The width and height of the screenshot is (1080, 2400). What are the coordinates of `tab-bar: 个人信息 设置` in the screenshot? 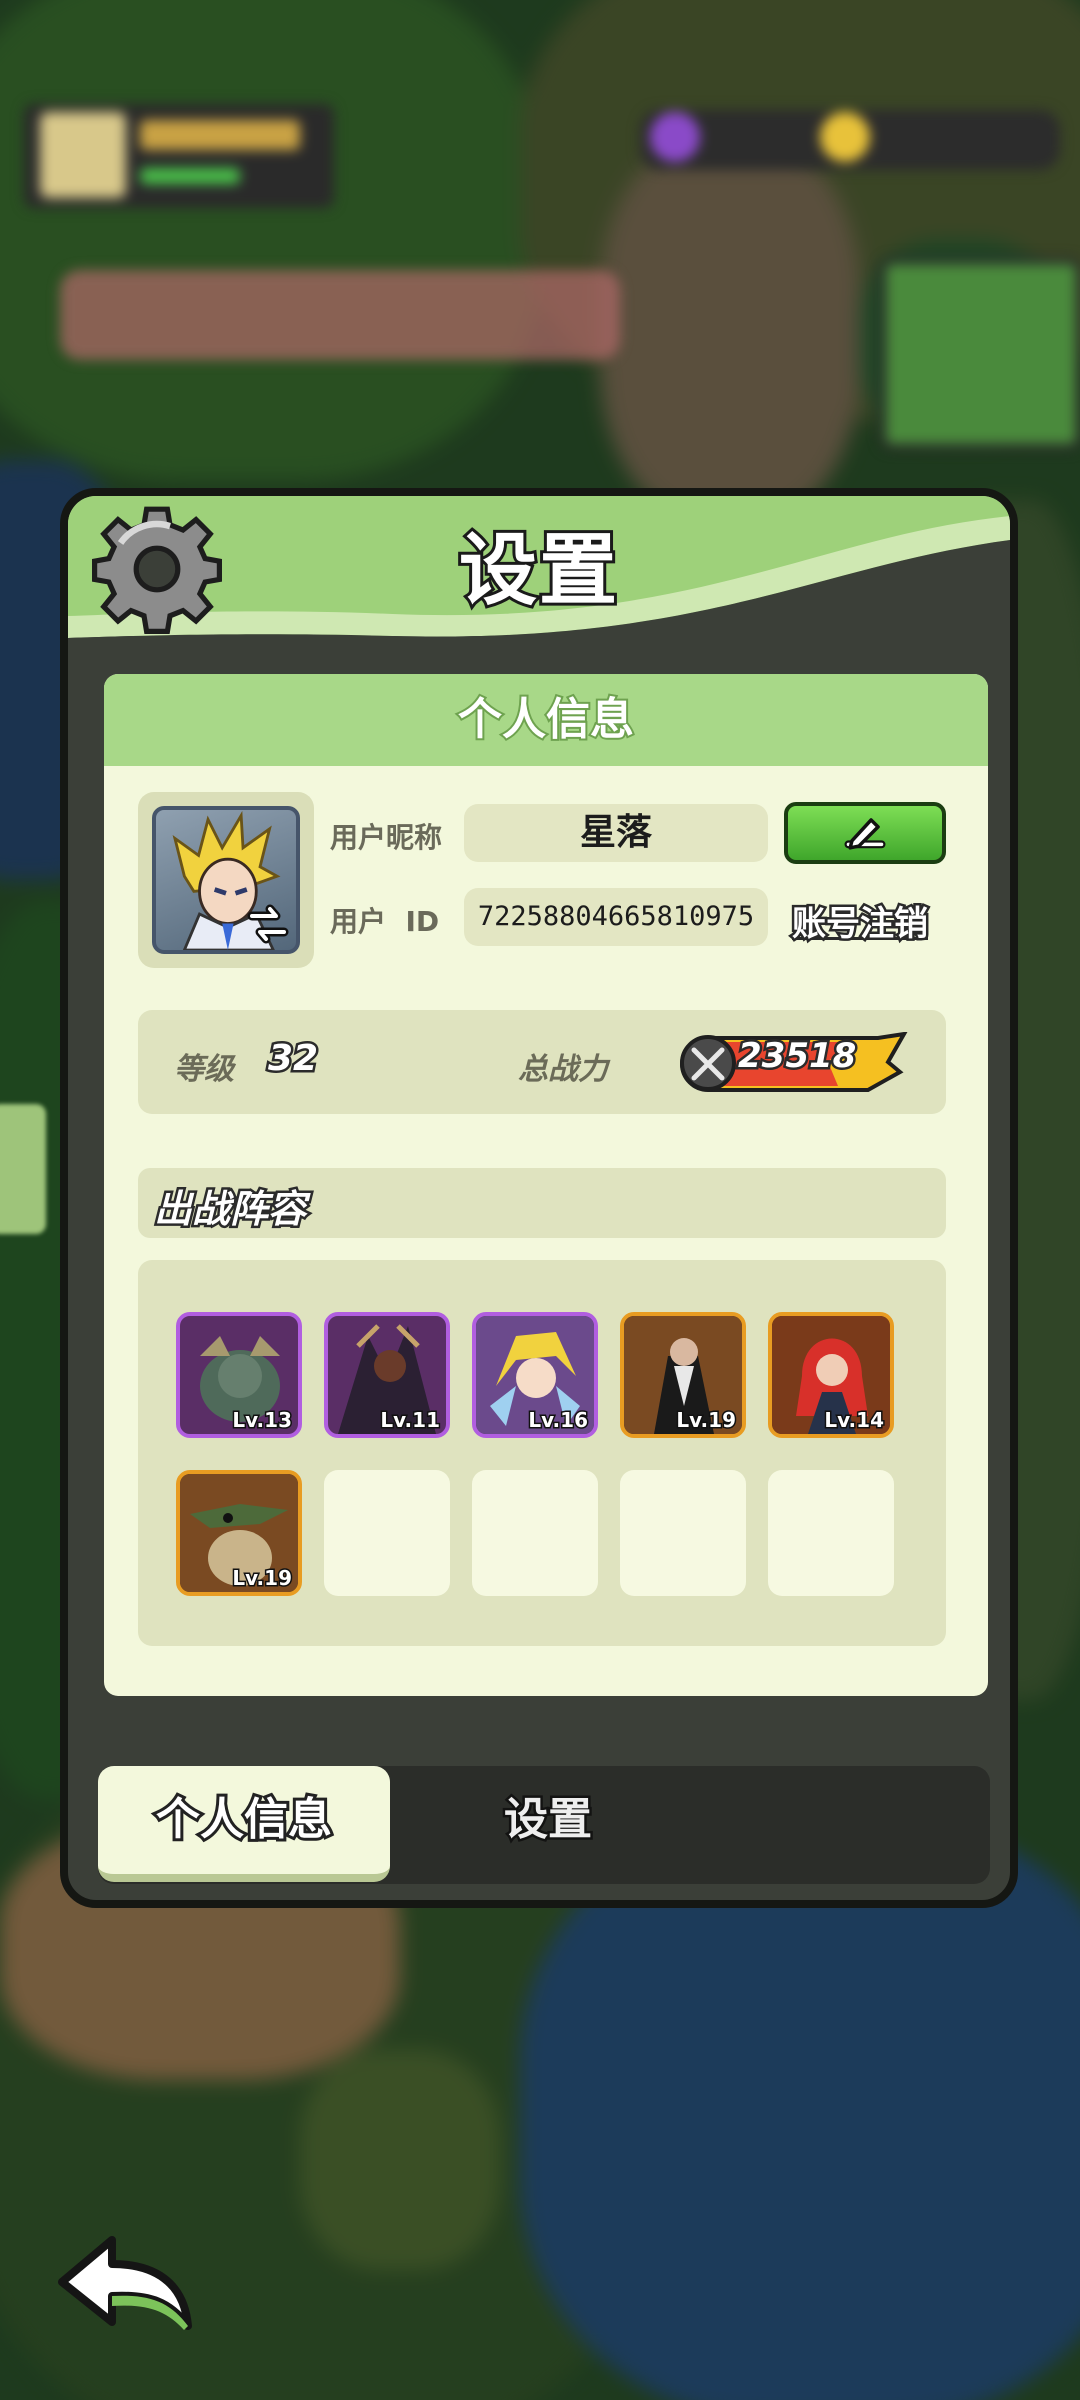 It's located at (544, 1825).